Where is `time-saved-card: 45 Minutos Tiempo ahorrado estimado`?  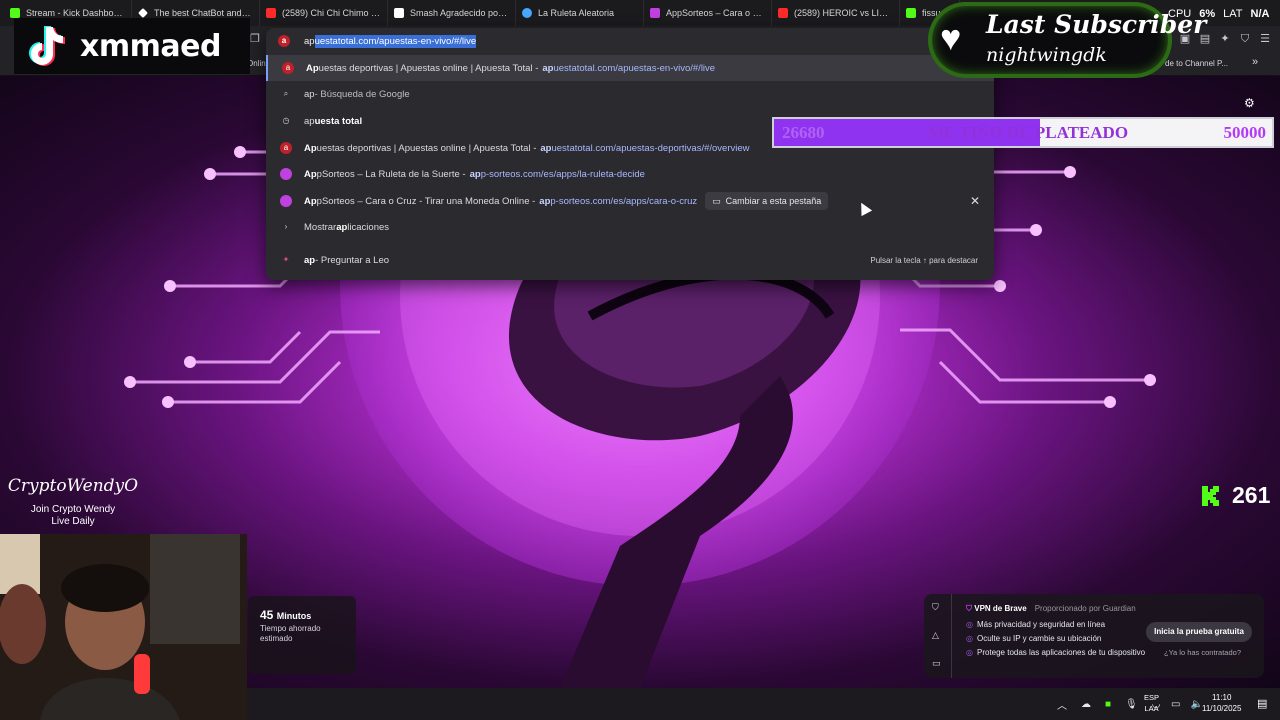 time-saved-card: 45 Minutos Tiempo ahorrado estimado is located at coordinates (302, 635).